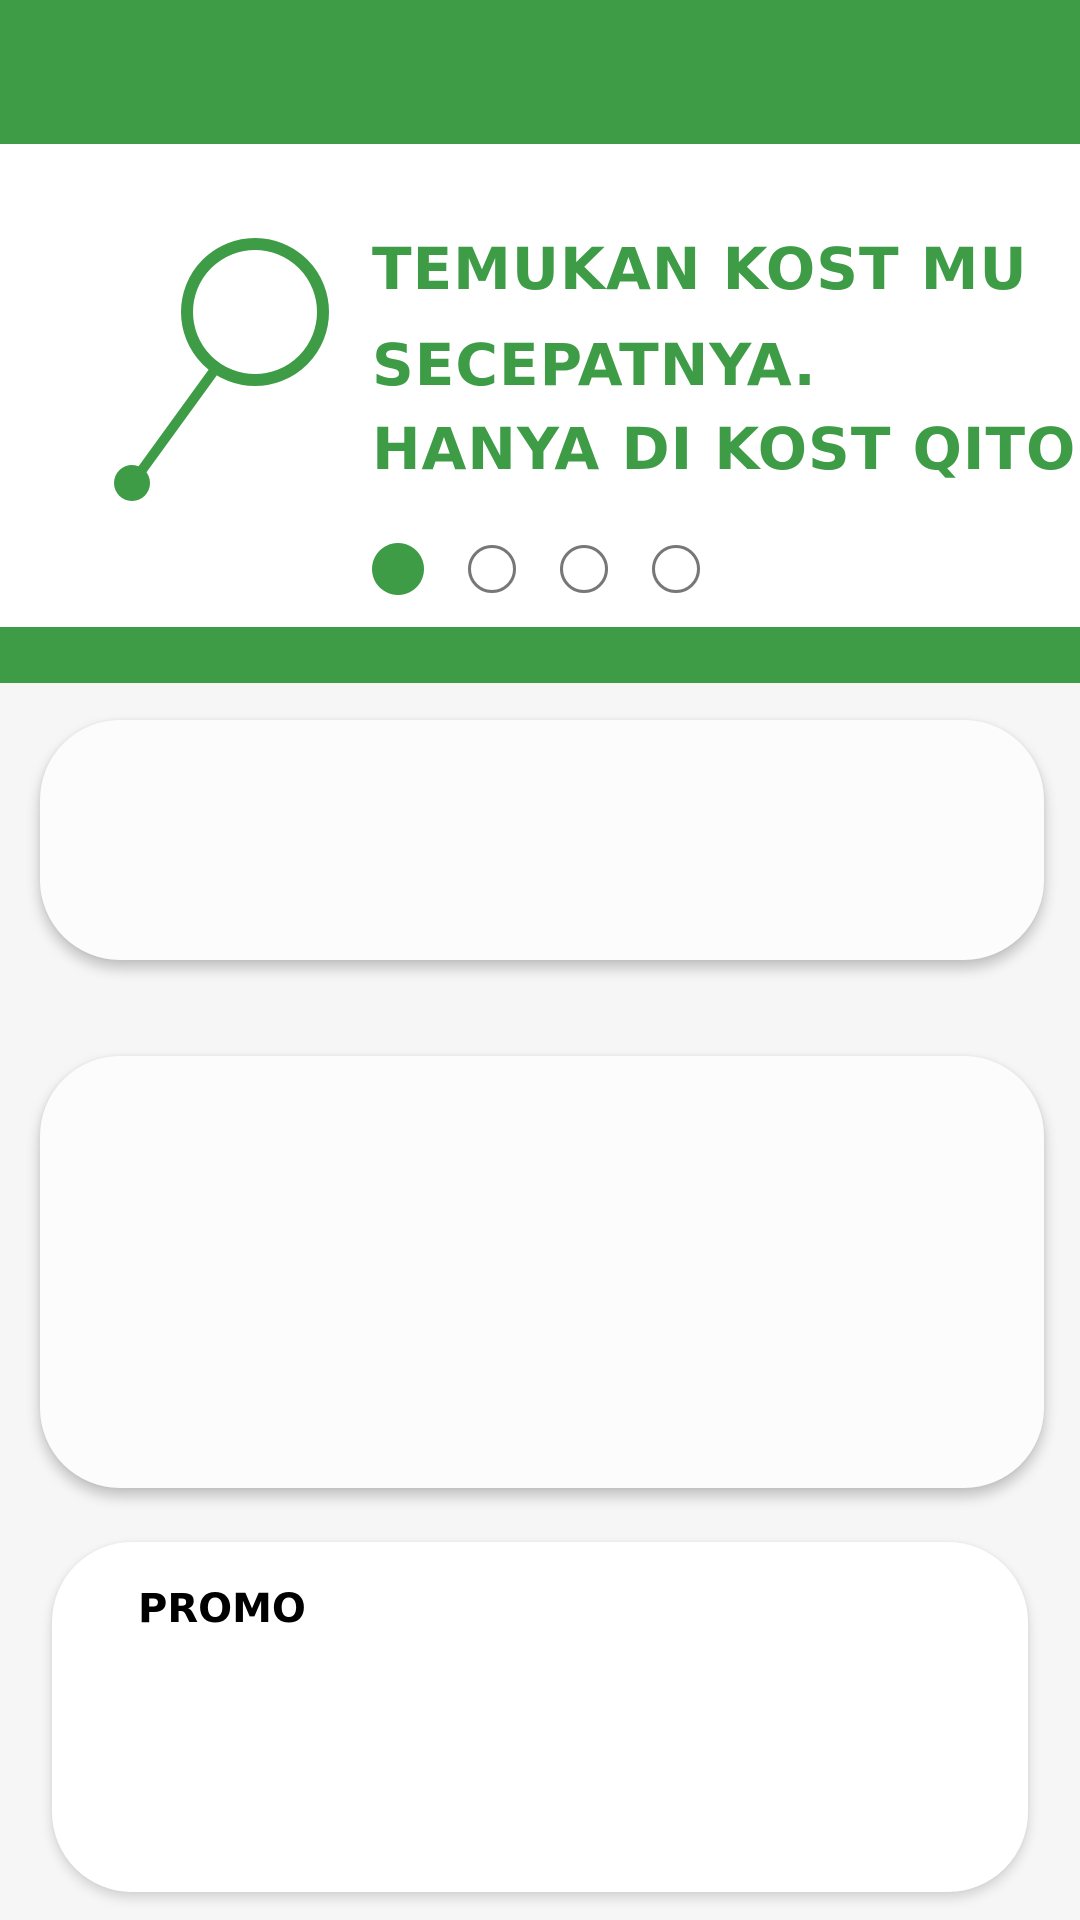 This screenshot has height=1920, width=1080. What do you see at coordinates (540, 655) in the screenshot?
I see `green-divider-bar` at bounding box center [540, 655].